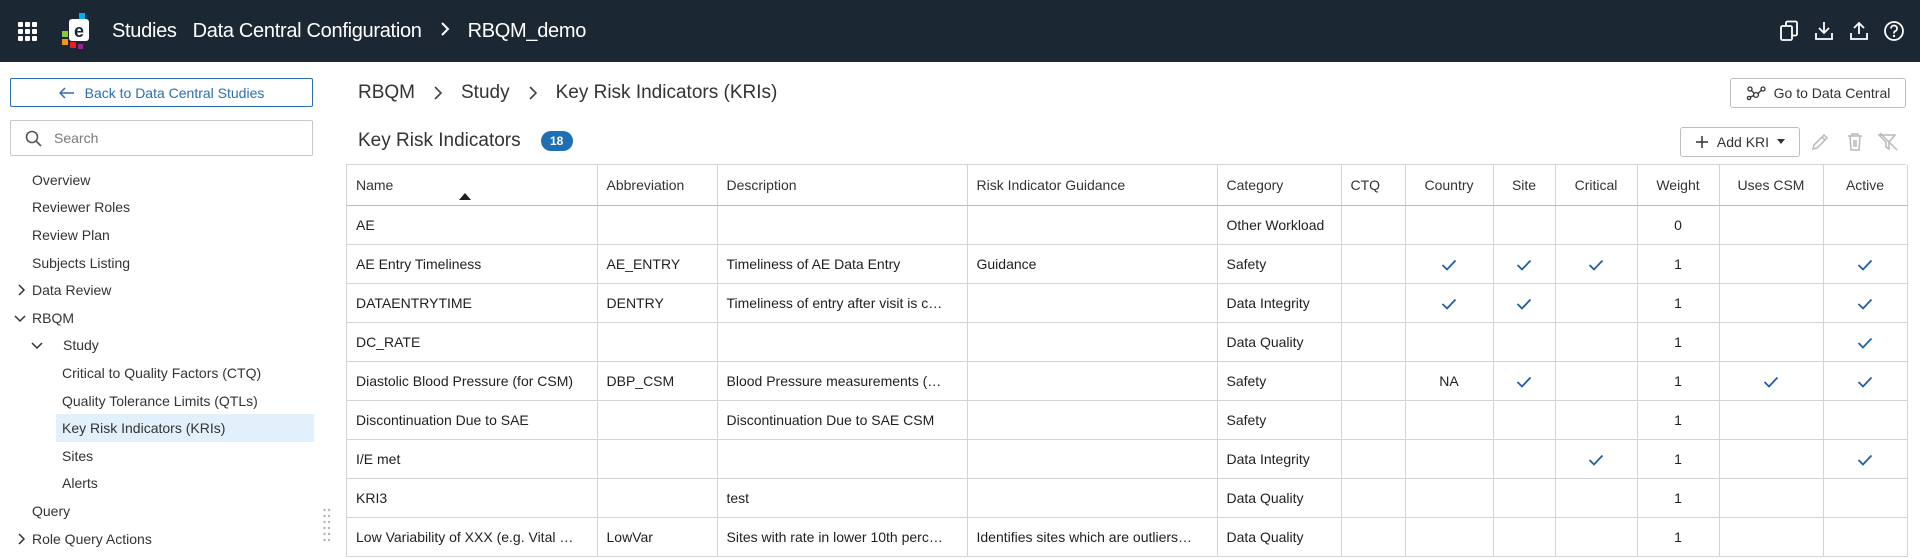  I want to click on app-title: Studies, so click(144, 31).